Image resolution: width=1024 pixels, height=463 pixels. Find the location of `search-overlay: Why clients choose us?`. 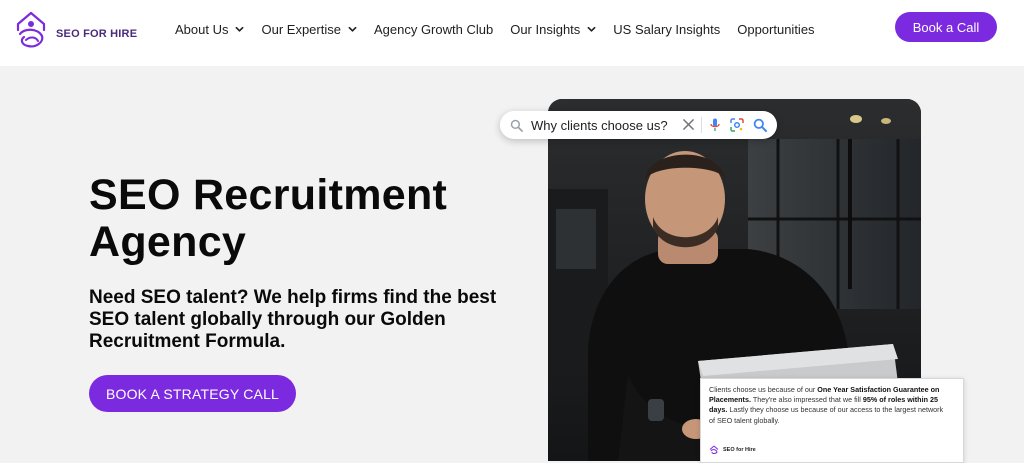

search-overlay: Why clients choose us? is located at coordinates (638, 125).